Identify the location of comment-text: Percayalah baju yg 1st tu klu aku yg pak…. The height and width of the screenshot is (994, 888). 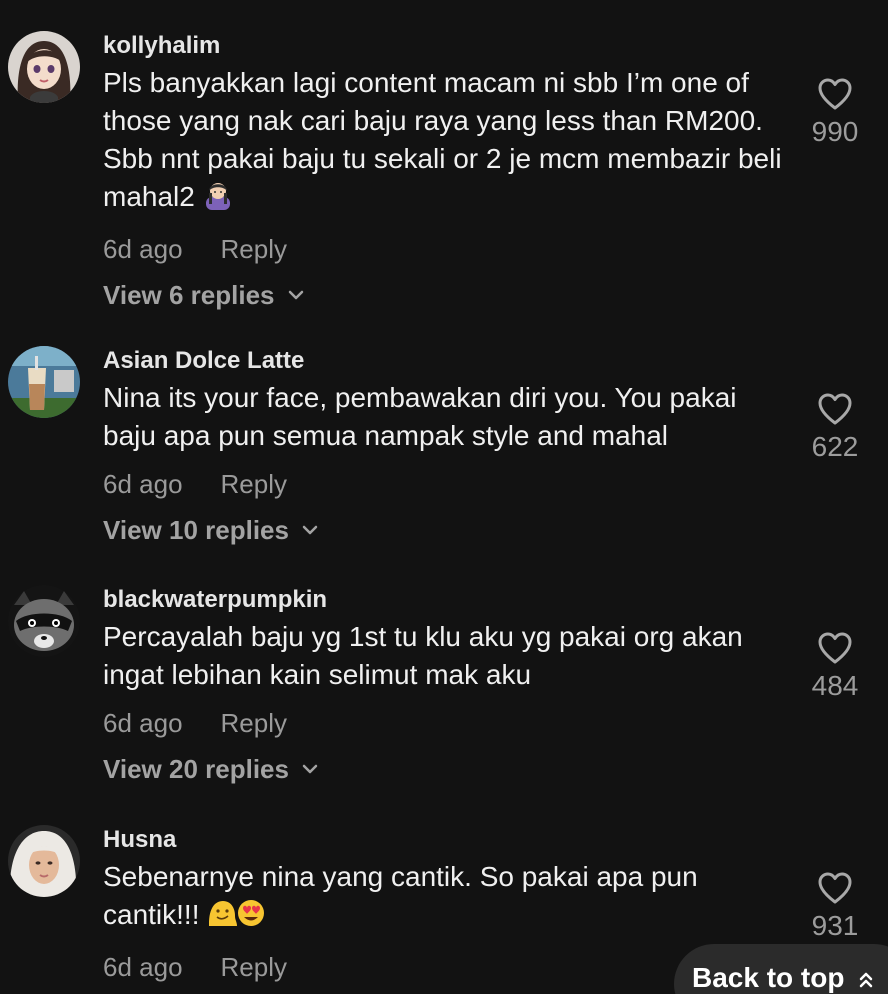
(423, 655).